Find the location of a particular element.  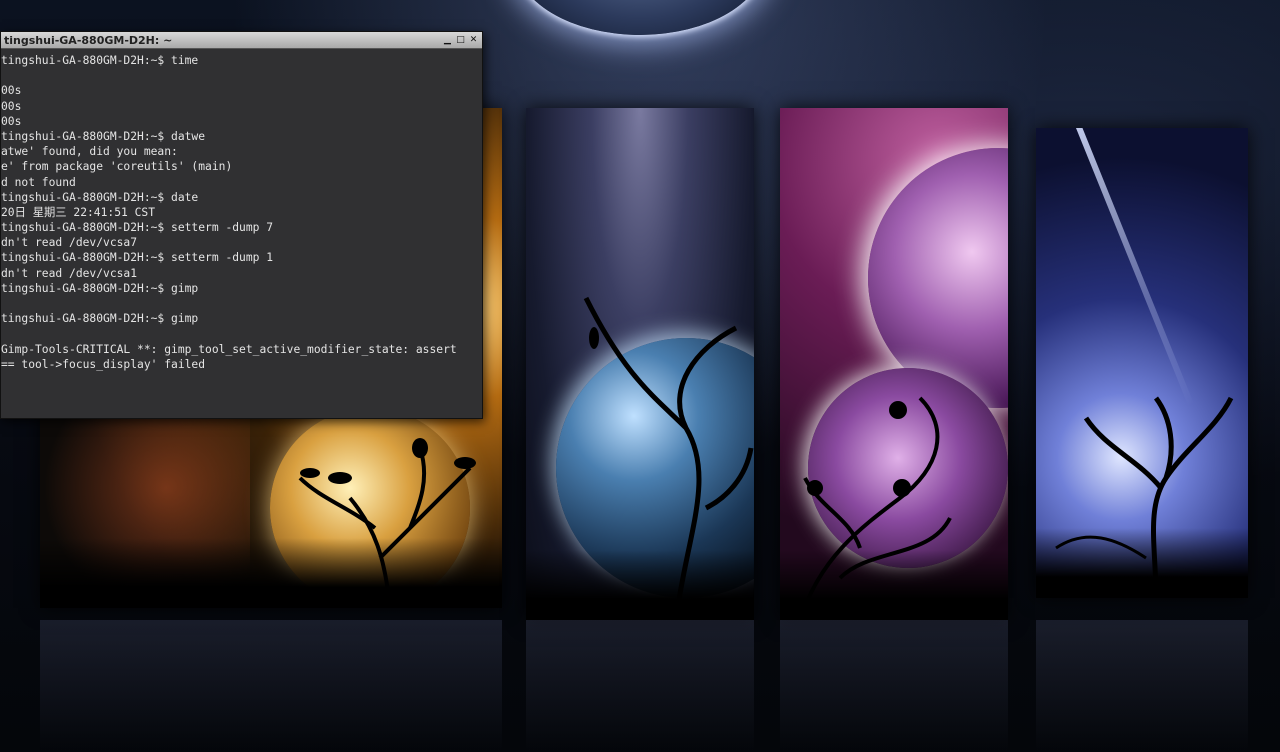

minimize-button: ▁ is located at coordinates (447, 40).